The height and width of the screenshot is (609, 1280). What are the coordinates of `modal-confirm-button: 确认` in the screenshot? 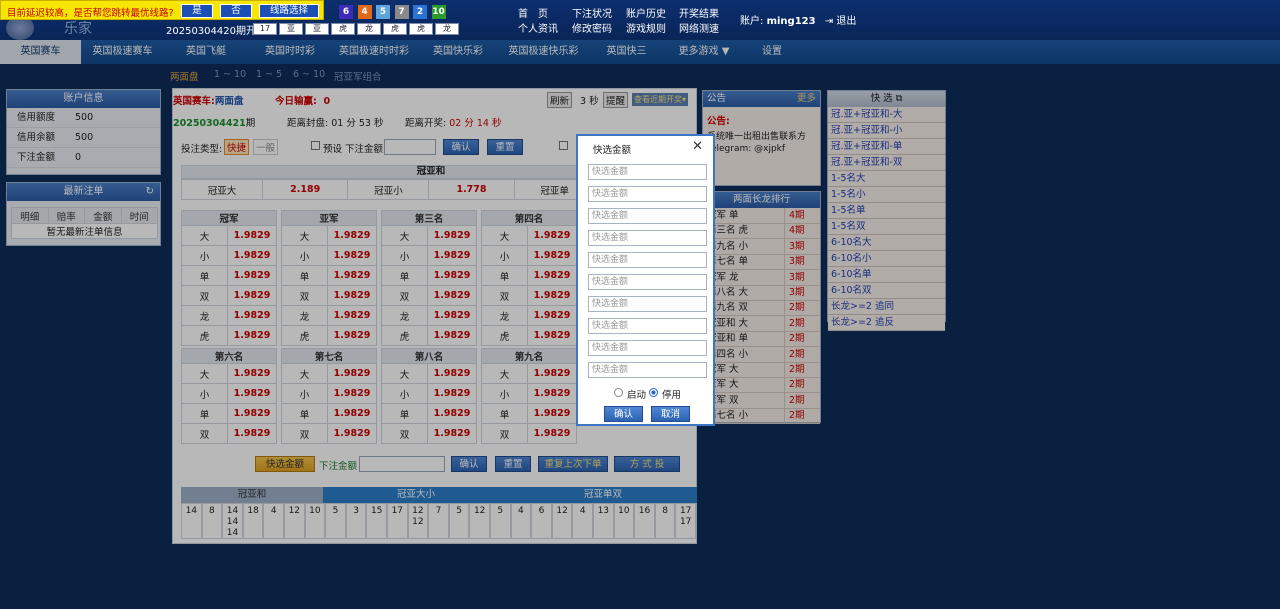 It's located at (623, 414).